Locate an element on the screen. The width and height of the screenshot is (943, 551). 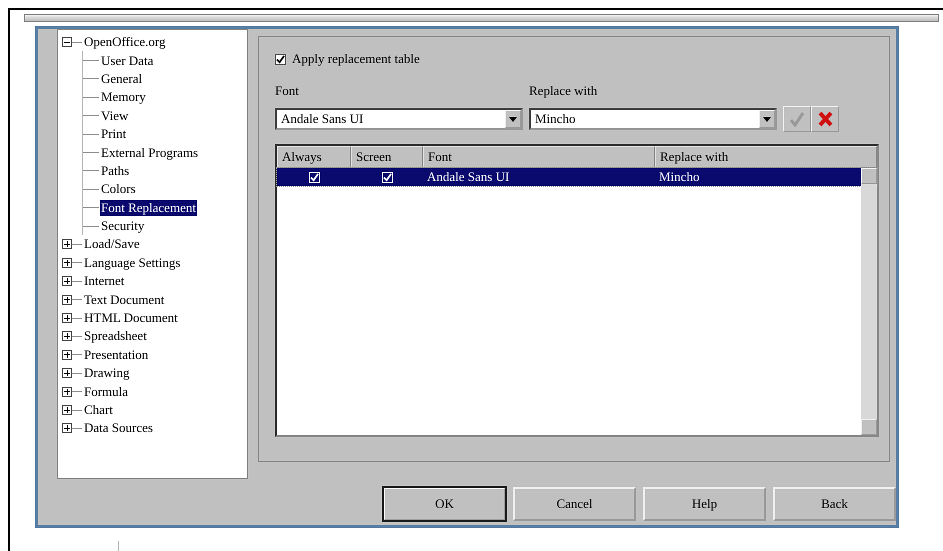
delete-icon is located at coordinates (825, 119).